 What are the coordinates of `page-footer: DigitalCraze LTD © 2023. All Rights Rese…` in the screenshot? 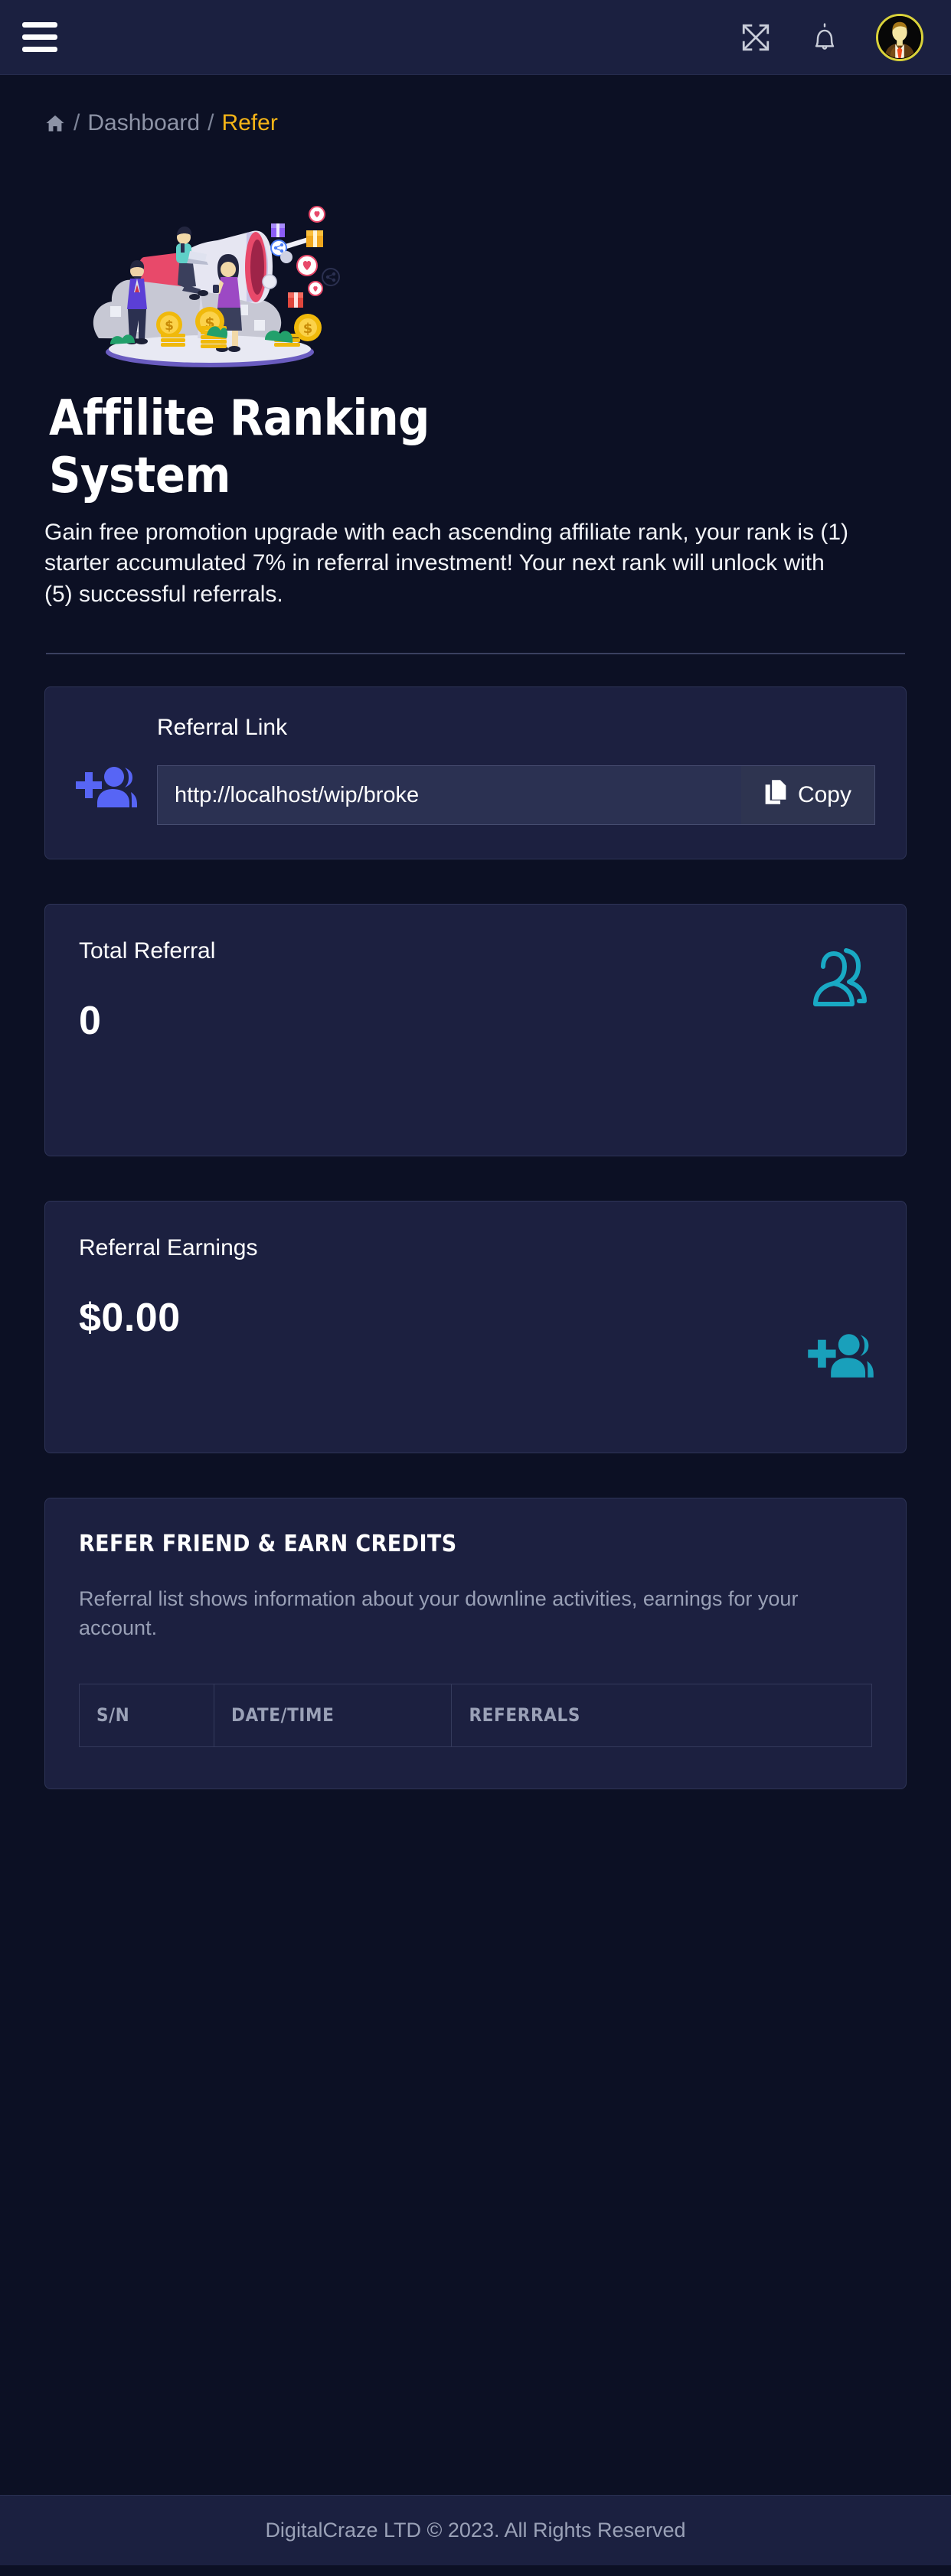 It's located at (475, 2530).